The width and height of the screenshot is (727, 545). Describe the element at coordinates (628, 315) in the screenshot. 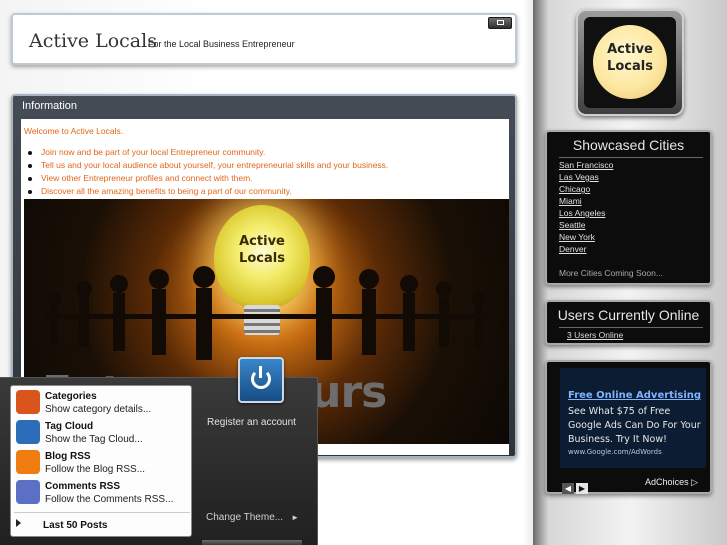

I see `users-online-title: Users Currently Online` at that location.